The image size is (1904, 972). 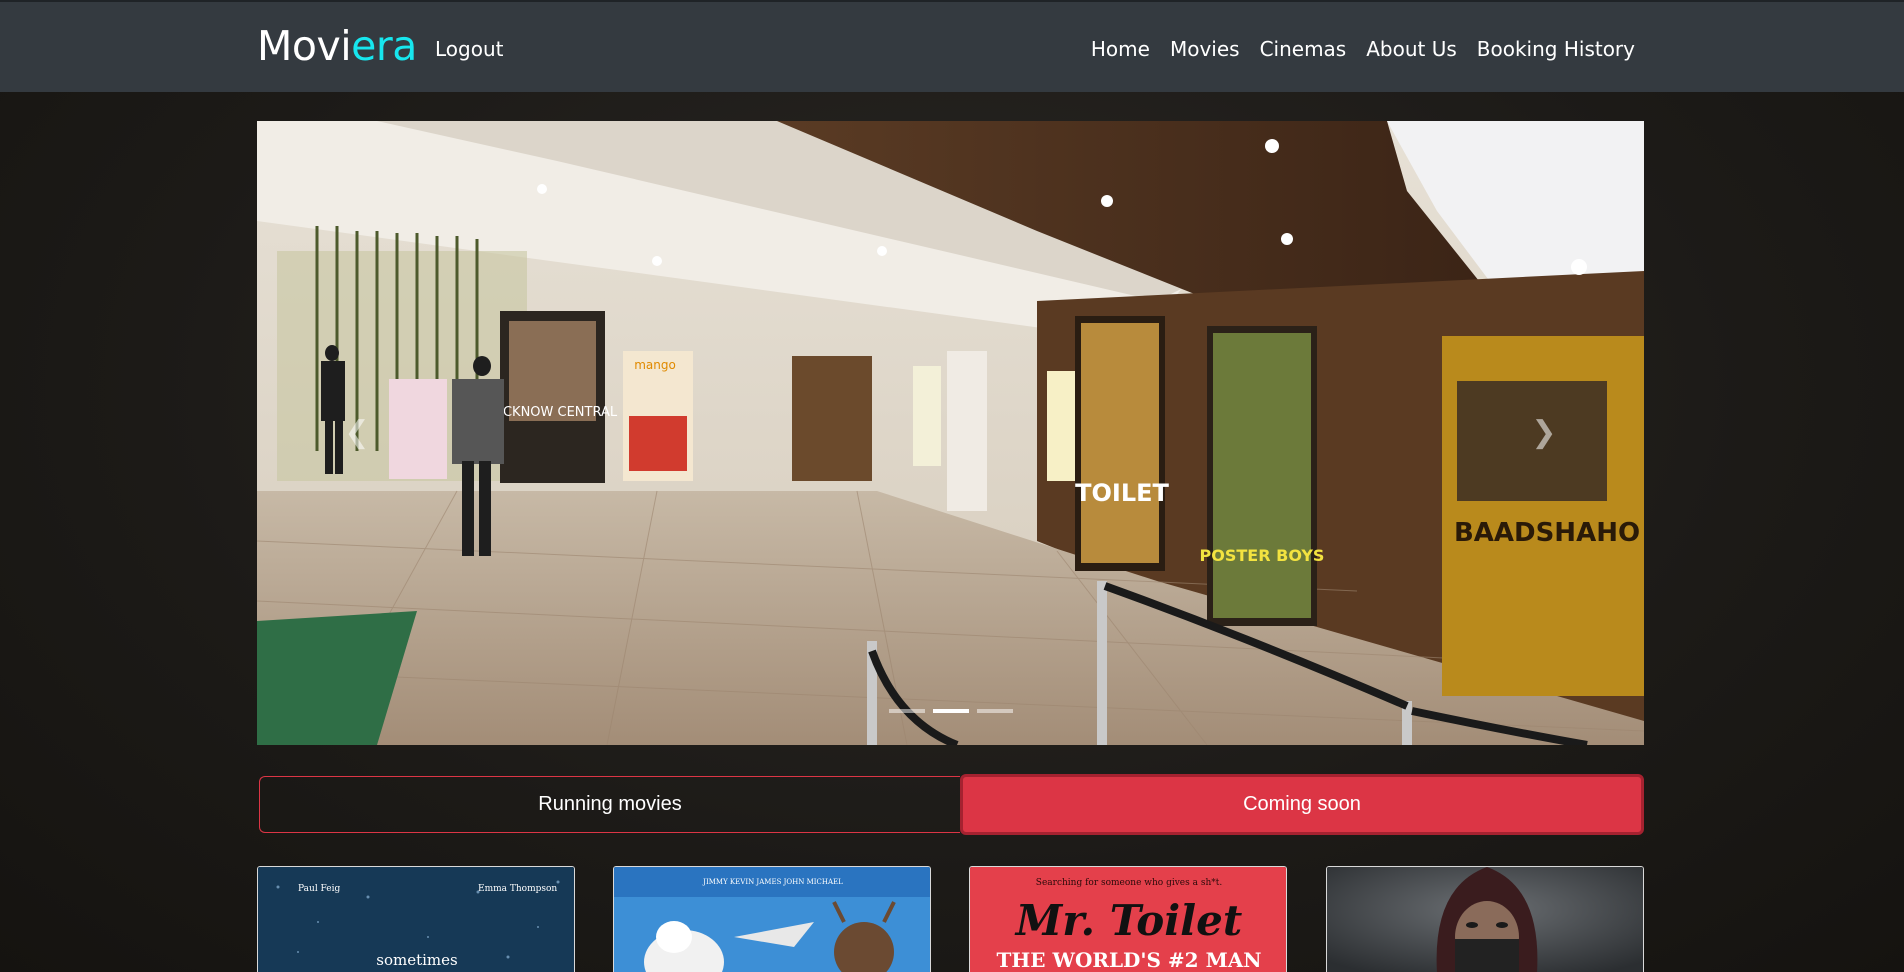 I want to click on nav-home: Home, so click(x=1120, y=49).